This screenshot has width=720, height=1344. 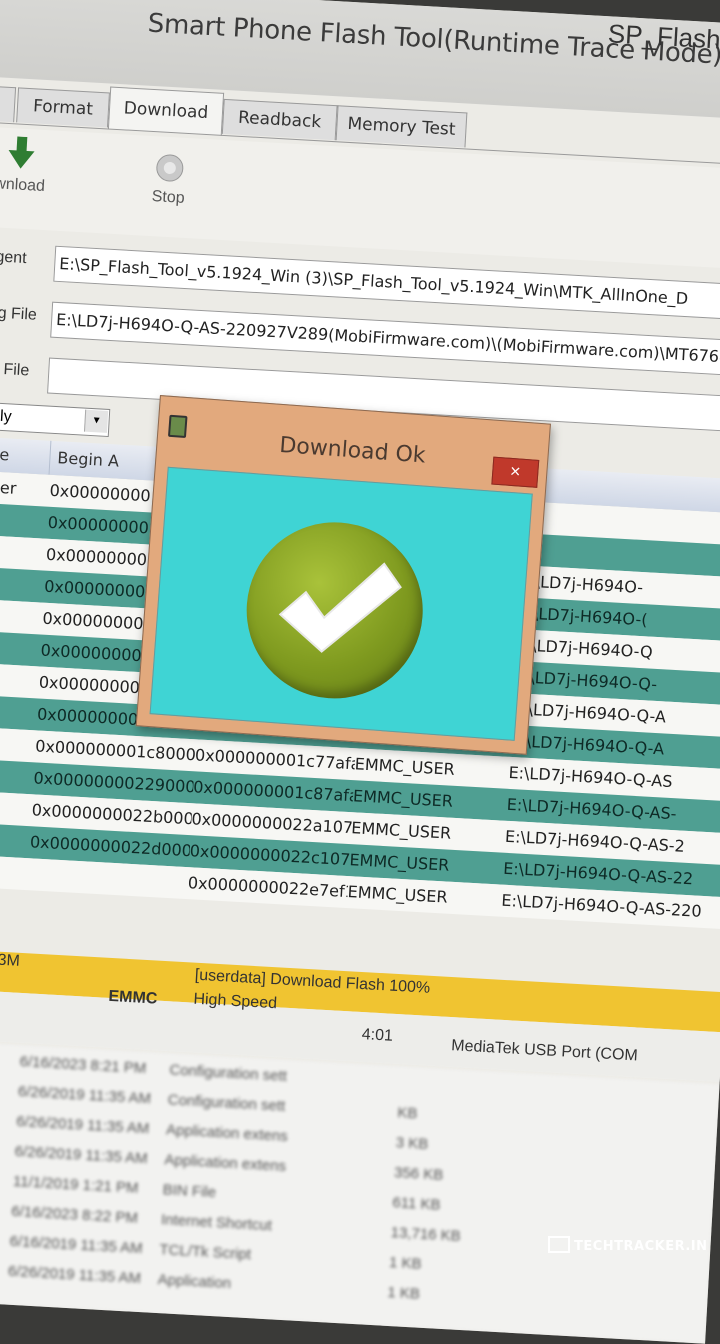 I want to click on tab-partial: e, so click(x=8, y=103).